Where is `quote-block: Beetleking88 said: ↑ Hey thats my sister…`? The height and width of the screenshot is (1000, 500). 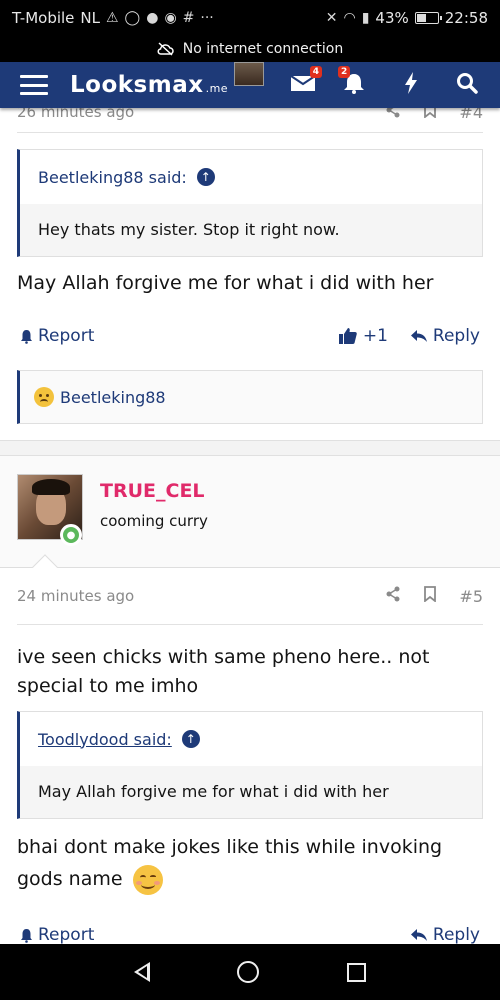
quote-block: Beetleking88 said: ↑ Hey thats my sister… is located at coordinates (250, 203).